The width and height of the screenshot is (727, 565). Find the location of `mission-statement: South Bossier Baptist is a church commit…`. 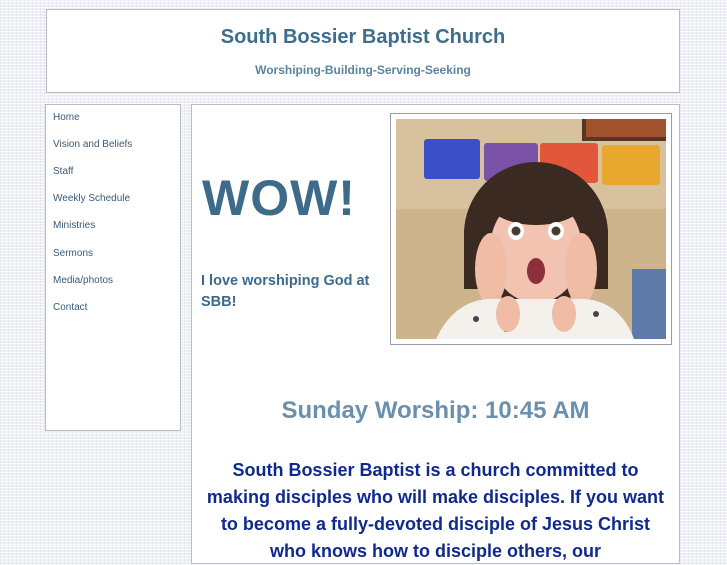

mission-statement: South Bossier Baptist is a church commit… is located at coordinates (435, 510).